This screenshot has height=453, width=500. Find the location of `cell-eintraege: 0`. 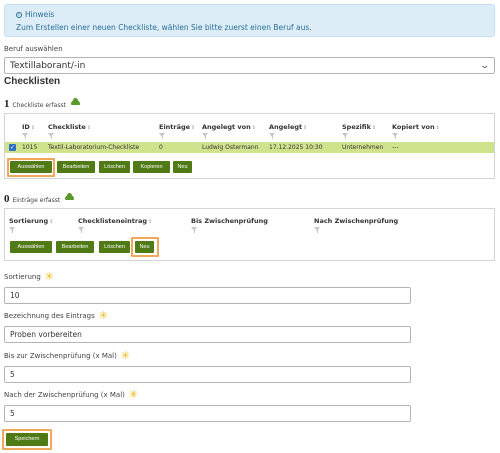

cell-eintraege: 0 is located at coordinates (161, 147).